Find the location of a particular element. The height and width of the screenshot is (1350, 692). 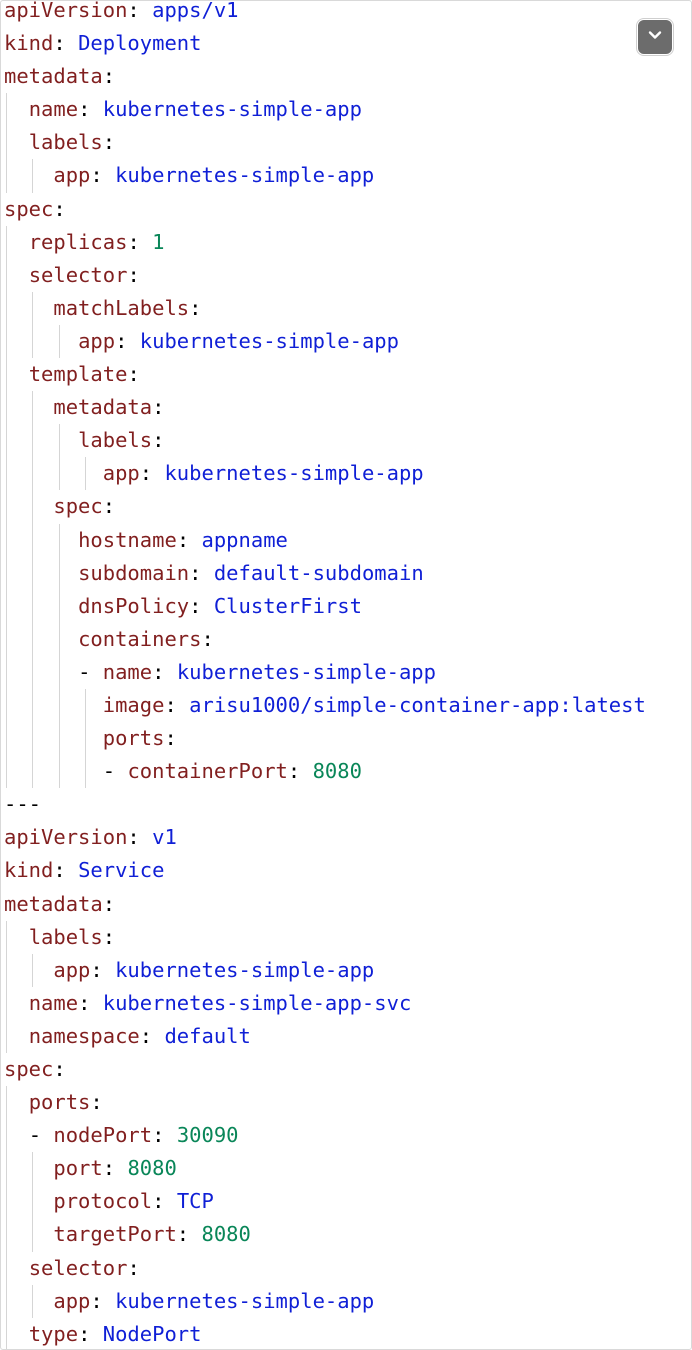

collapse-button is located at coordinates (655, 37).